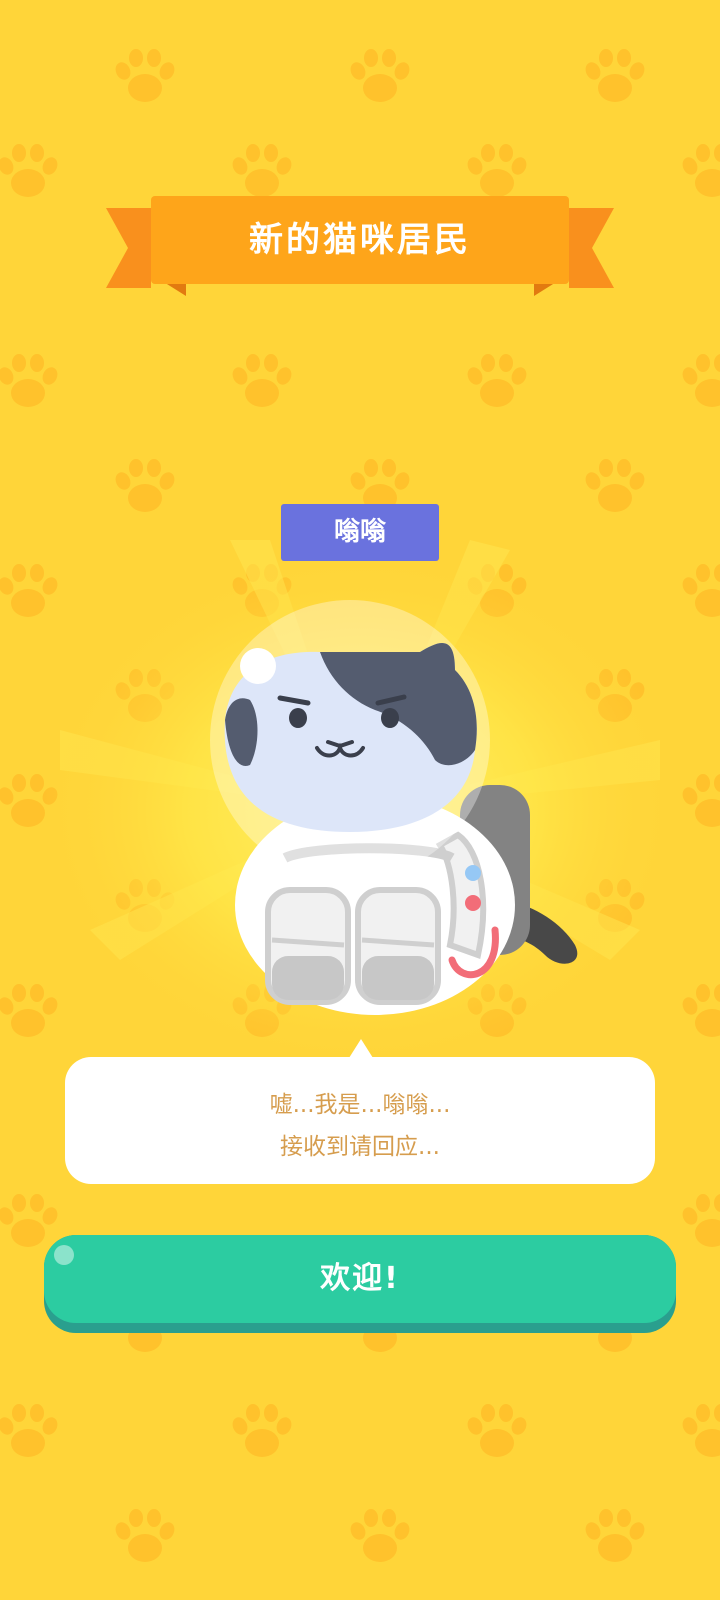 This screenshot has height=1600, width=720. Describe the element at coordinates (394, 807) in the screenshot. I see `astronaut-cat-illustration` at that location.